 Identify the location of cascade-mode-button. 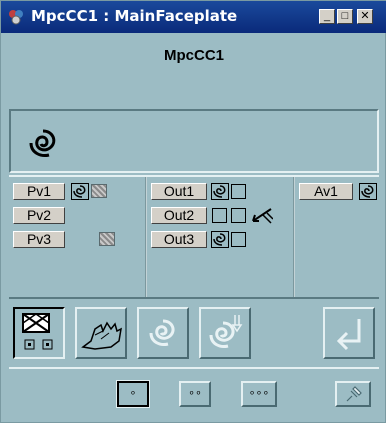
(225, 333).